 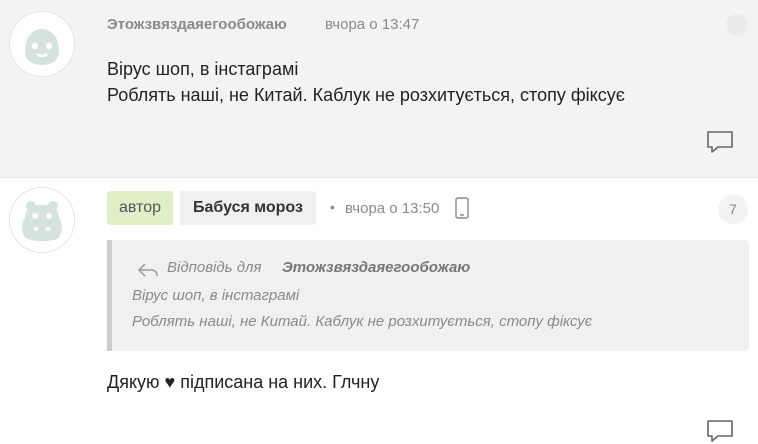 I want to click on comment-count-badge: 7, so click(x=733, y=209).